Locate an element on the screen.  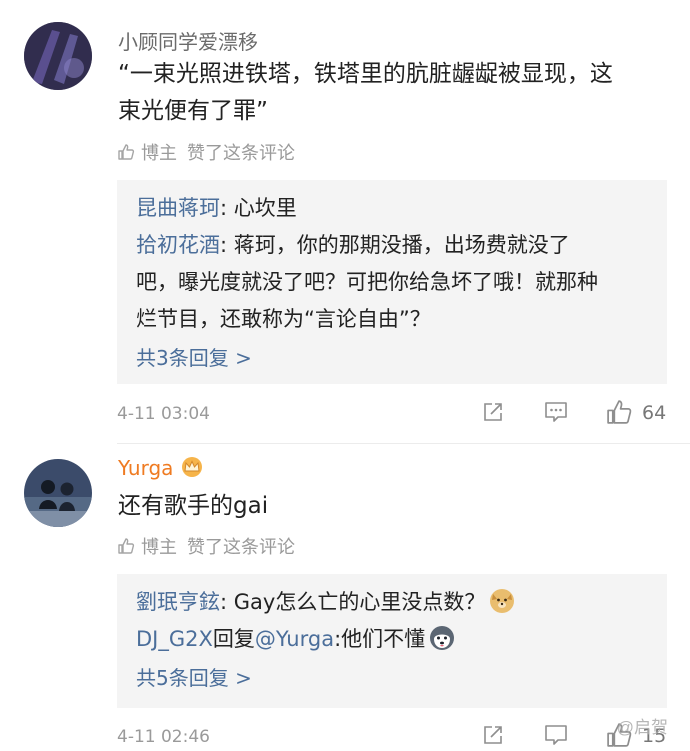
reply-username: 昆曲蒋珂 is located at coordinates (178, 208).